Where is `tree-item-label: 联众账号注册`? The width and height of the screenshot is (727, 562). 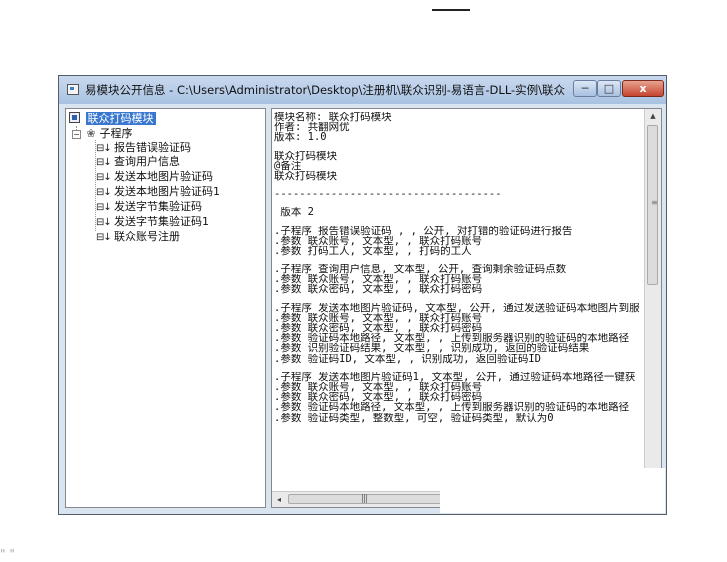
tree-item-label: 联众账号注册 is located at coordinates (147, 236).